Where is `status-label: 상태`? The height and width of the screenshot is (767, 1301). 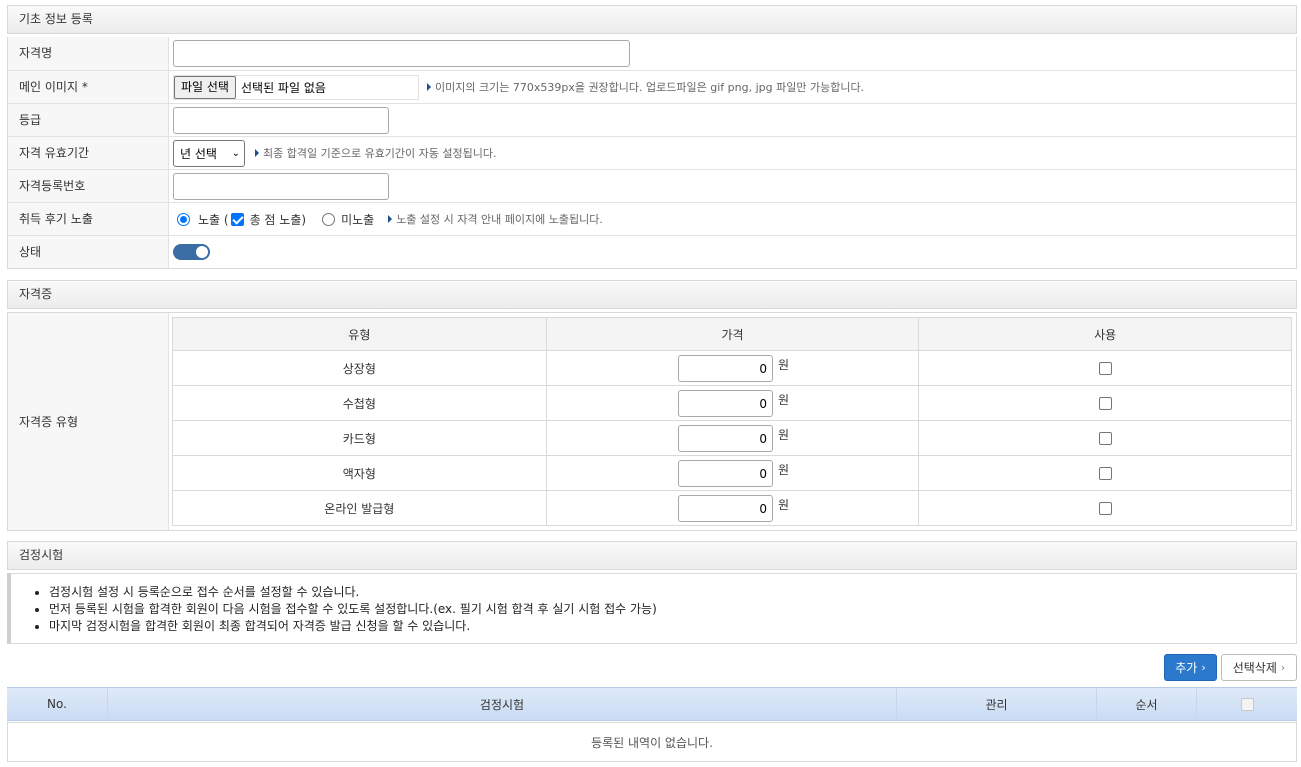 status-label: 상태 is located at coordinates (88, 252).